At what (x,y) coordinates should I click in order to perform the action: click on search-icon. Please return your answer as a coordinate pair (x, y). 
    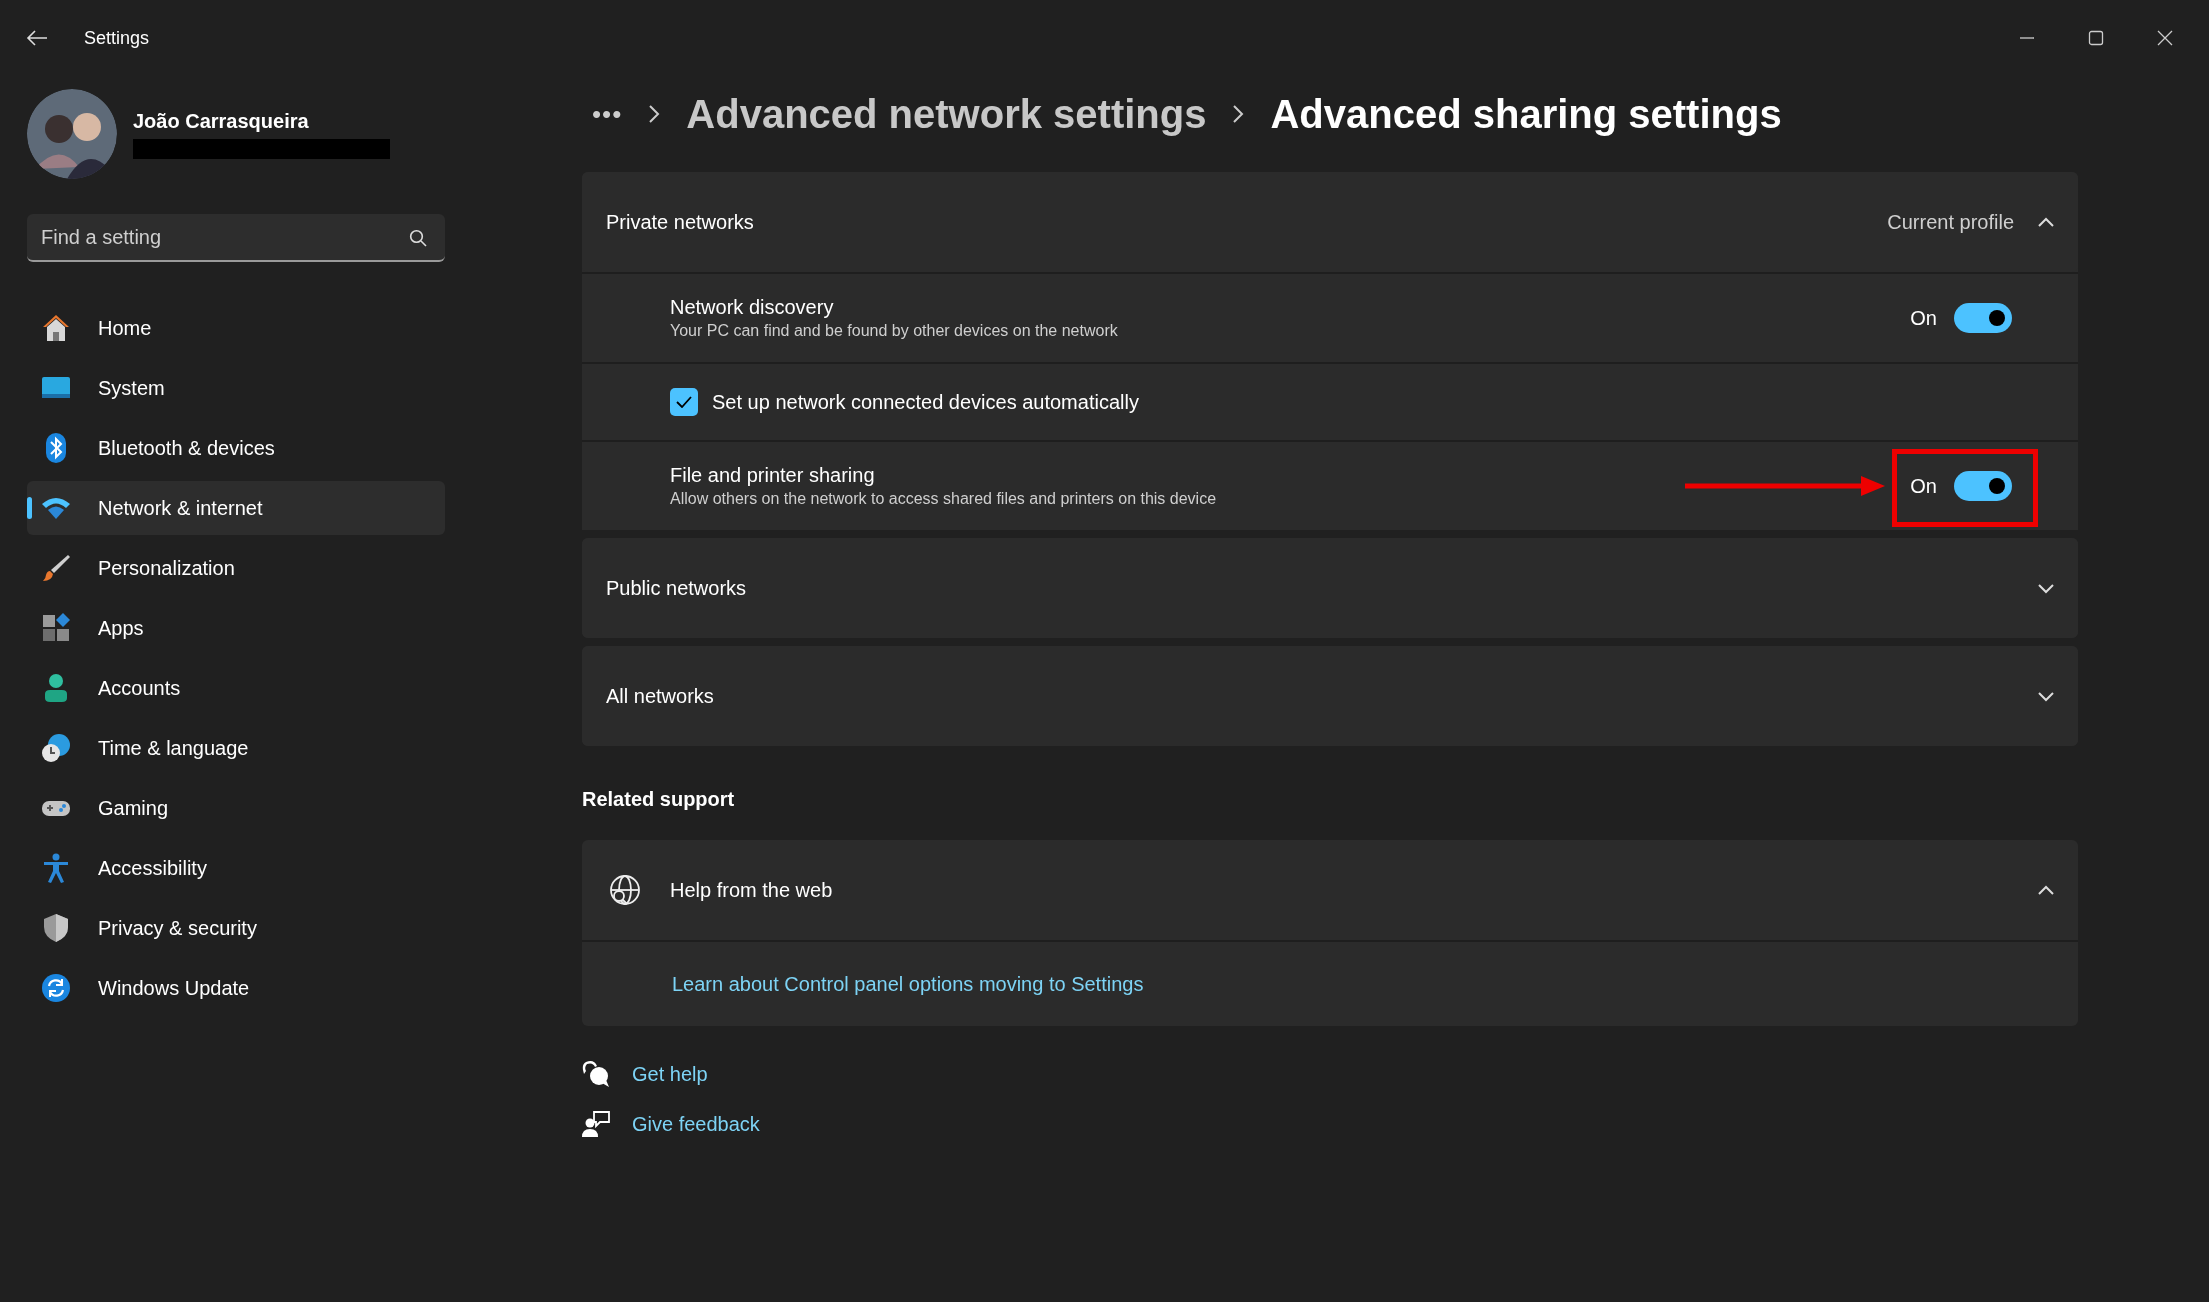
    Looking at the image, I should click on (418, 238).